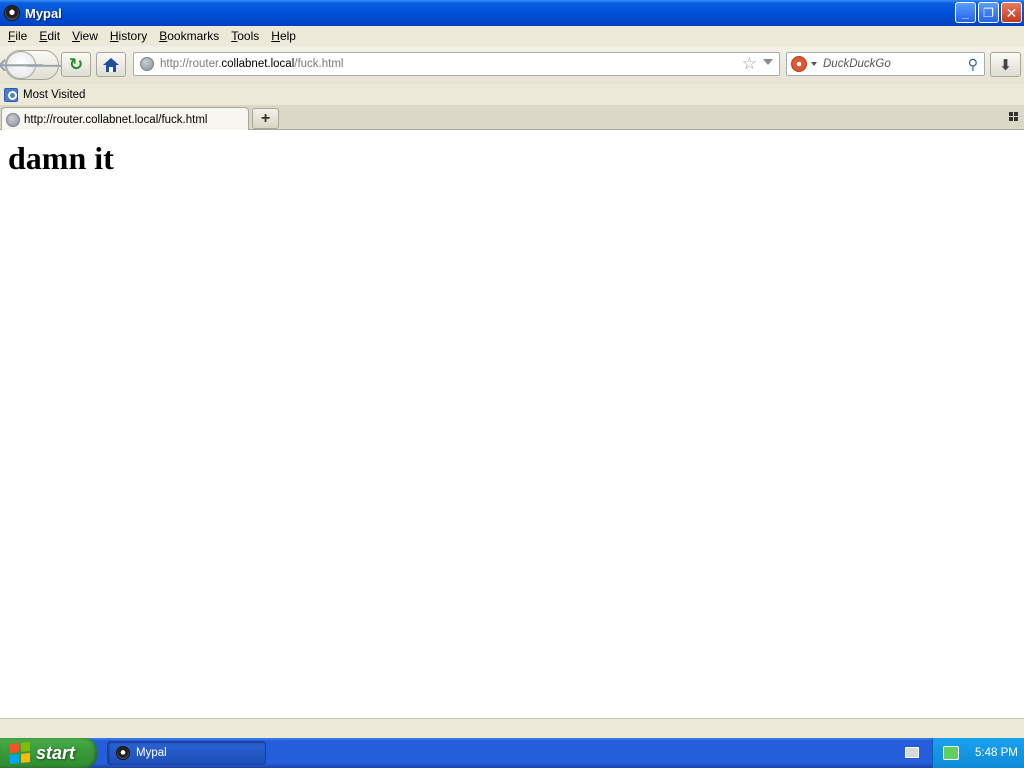 This screenshot has height=768, width=1024. I want to click on bookmark-label: Most Visited, so click(54, 94).